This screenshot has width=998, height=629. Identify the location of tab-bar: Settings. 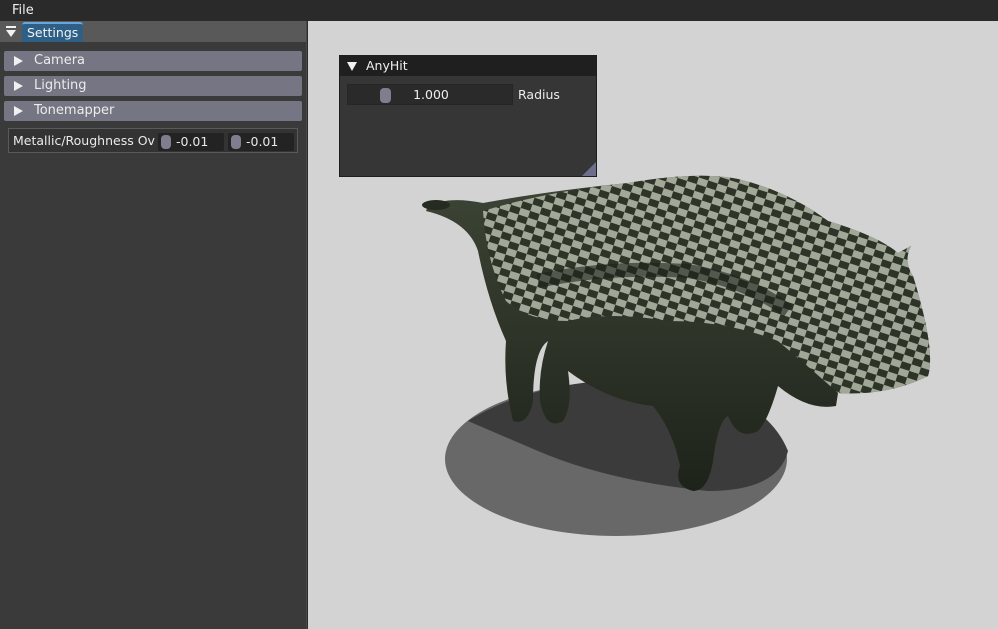
(153, 31).